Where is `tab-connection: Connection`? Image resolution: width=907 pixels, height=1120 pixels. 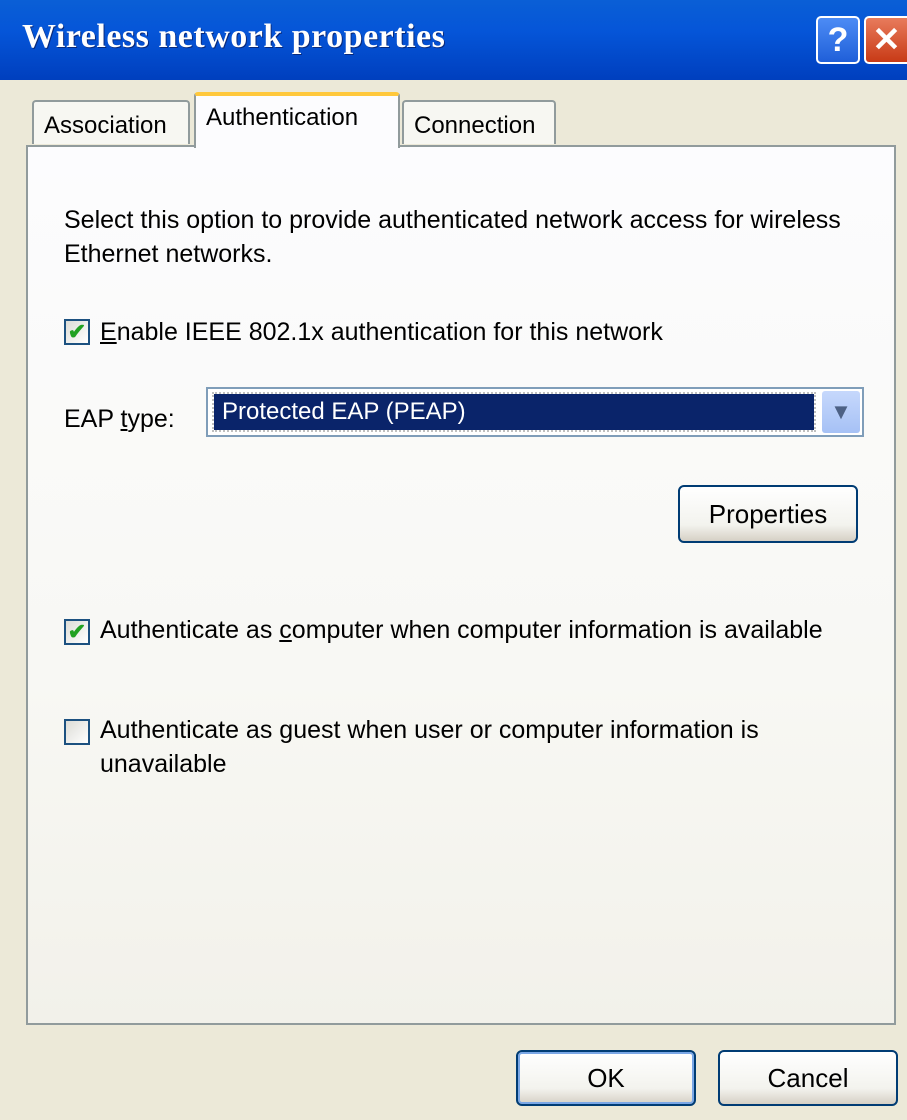
tab-connection: Connection is located at coordinates (479, 122).